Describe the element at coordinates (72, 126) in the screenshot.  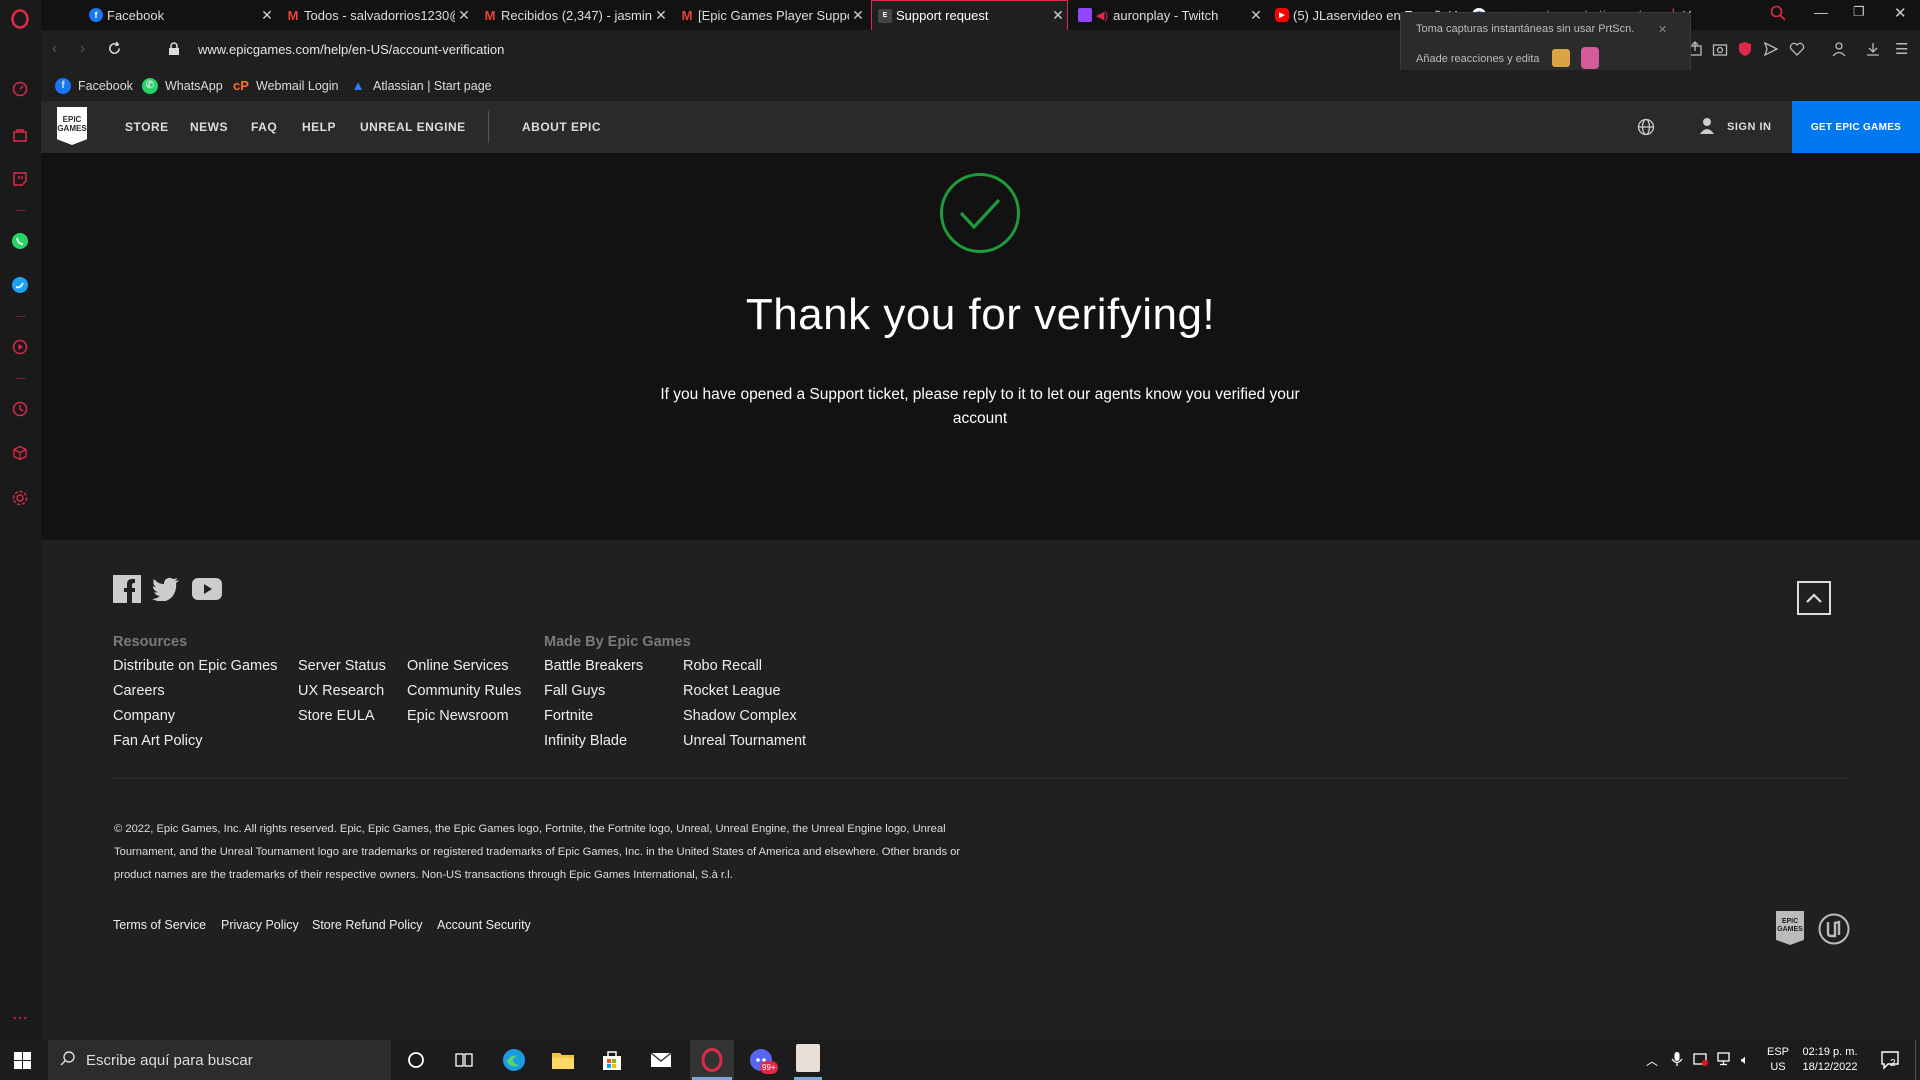
I see `epic-games-logo: EPIC GAMES` at that location.